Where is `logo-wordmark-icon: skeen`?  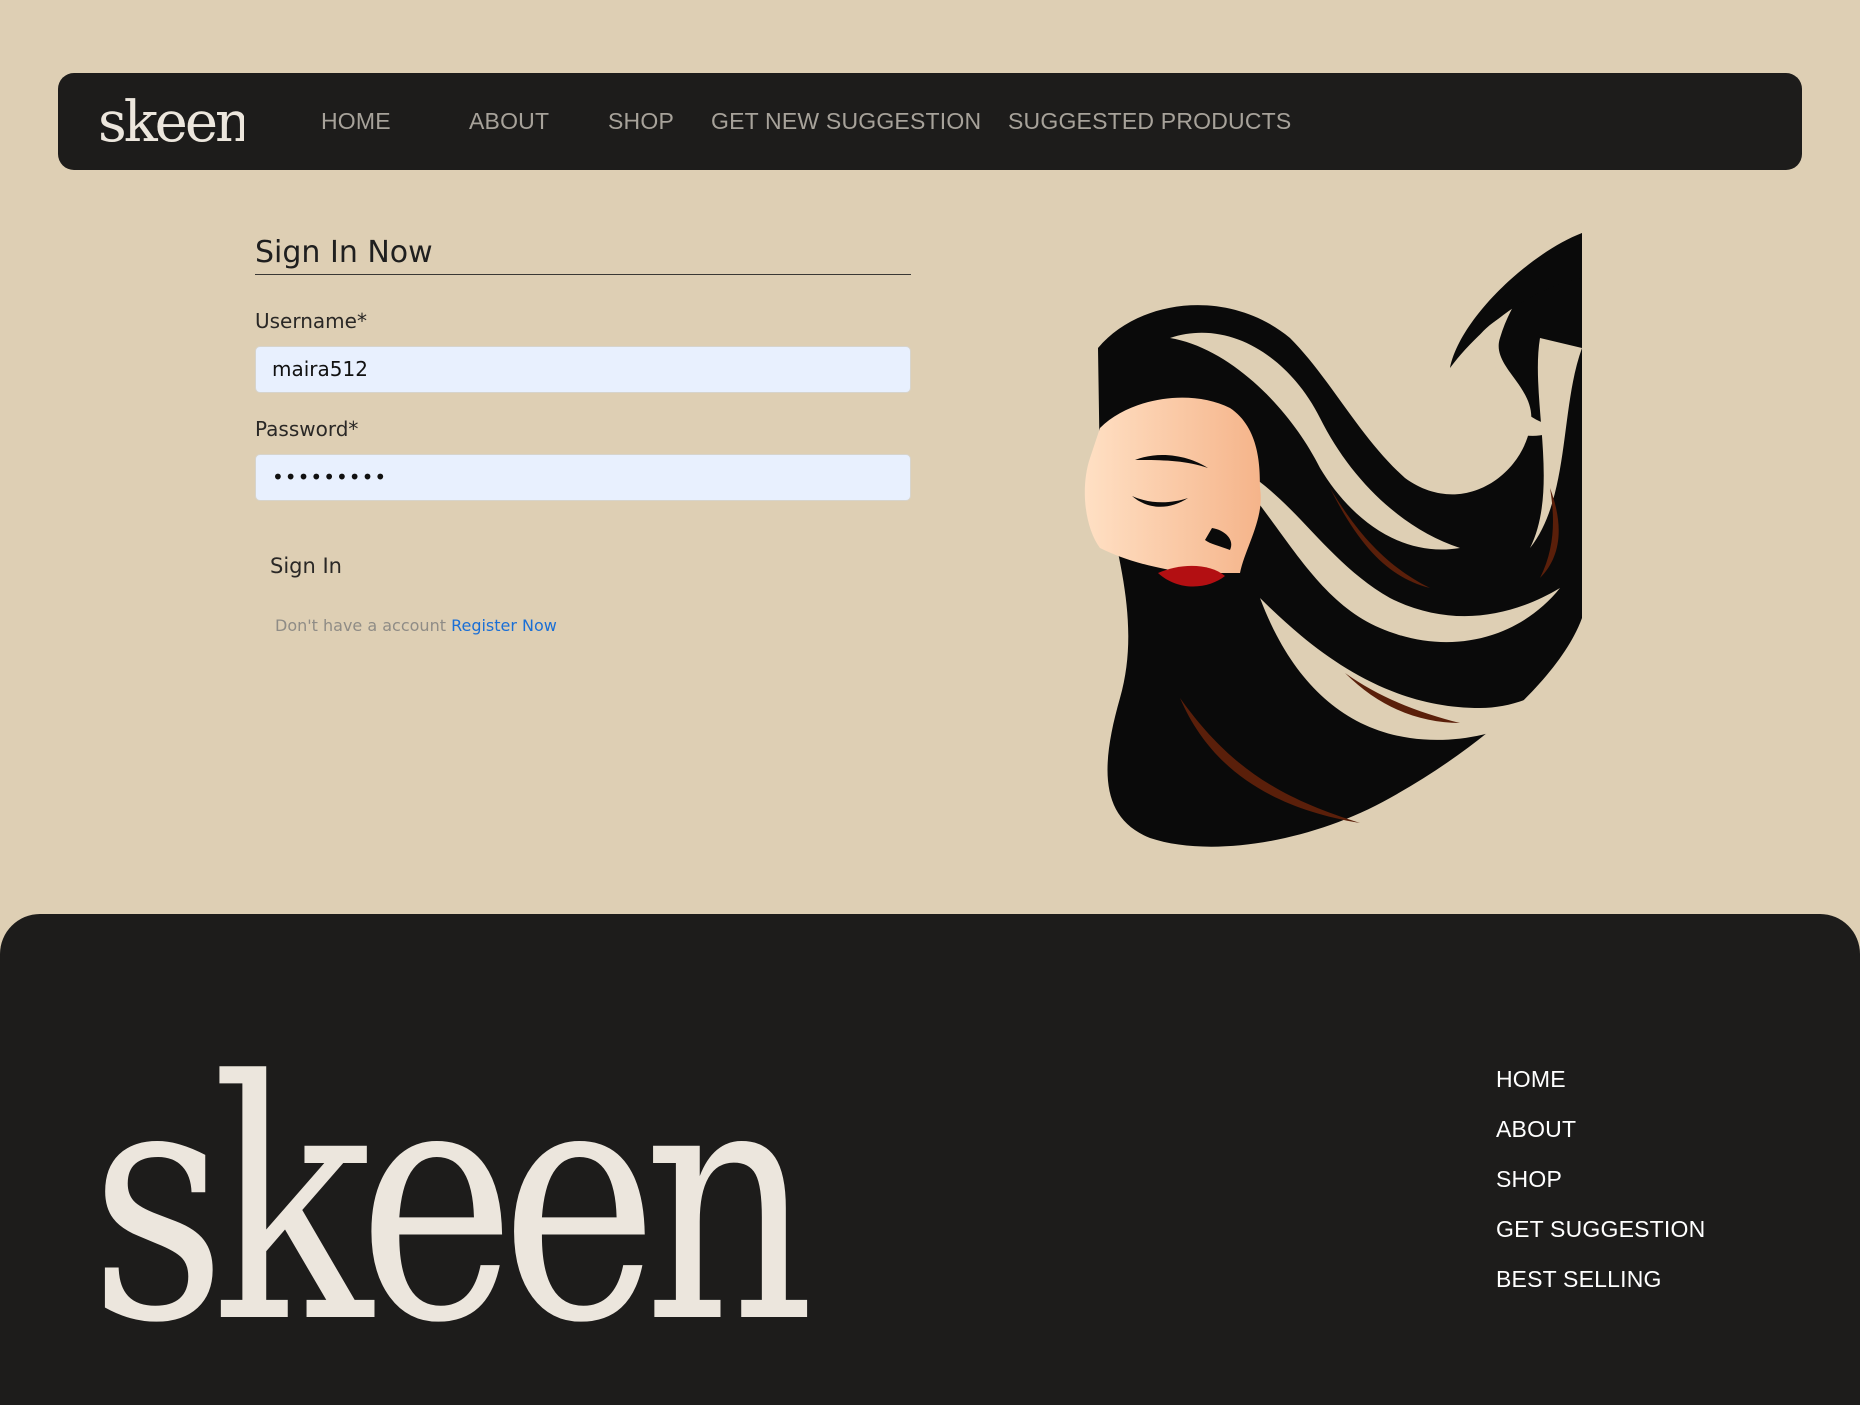
logo-wordmark-icon: skeen is located at coordinates (171, 121).